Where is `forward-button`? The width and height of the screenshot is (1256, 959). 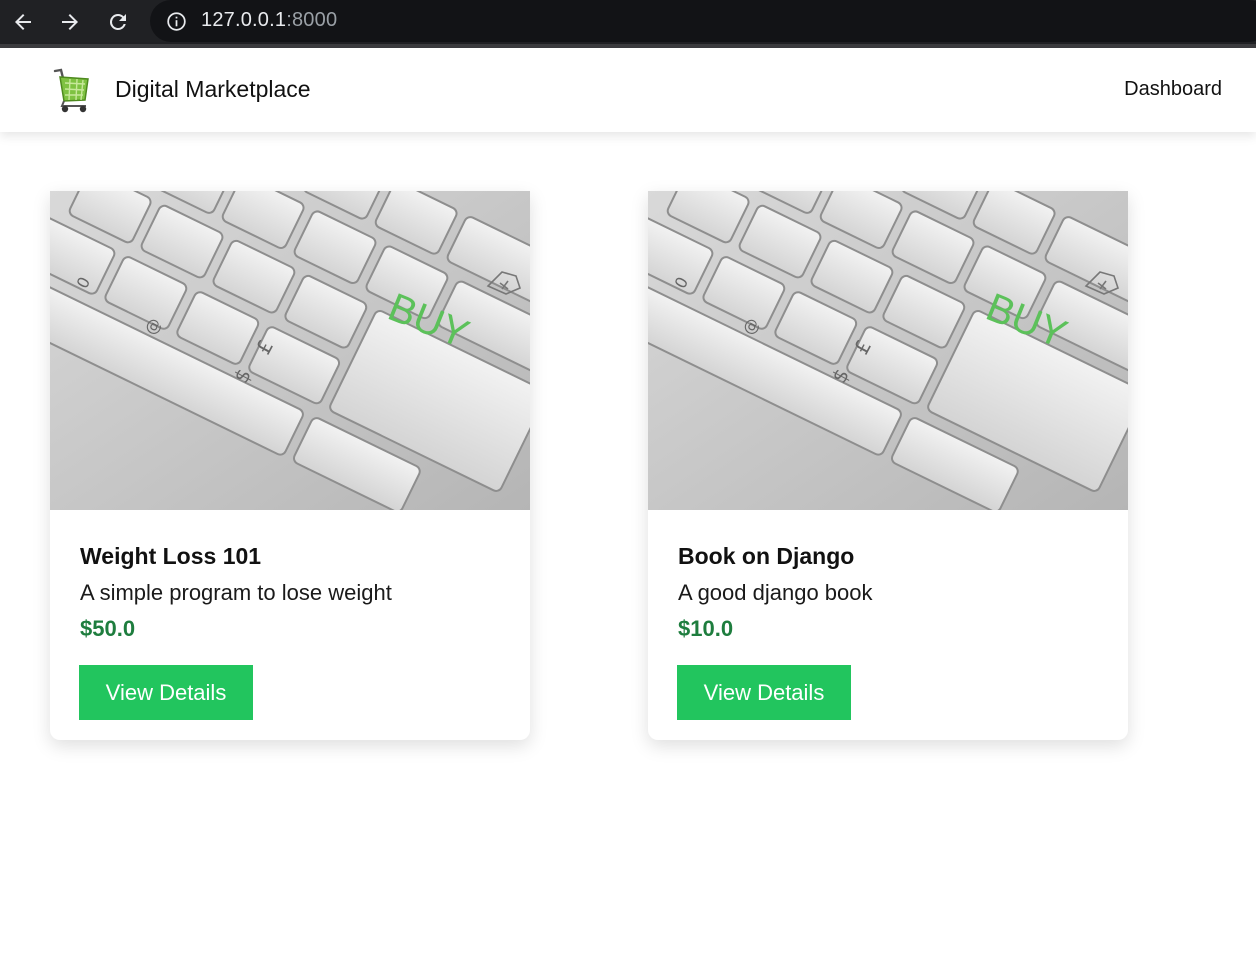 forward-button is located at coordinates (70, 22).